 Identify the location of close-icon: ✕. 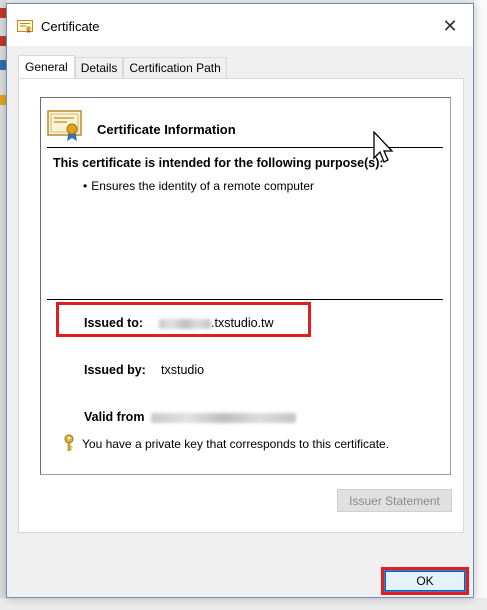
(450, 25).